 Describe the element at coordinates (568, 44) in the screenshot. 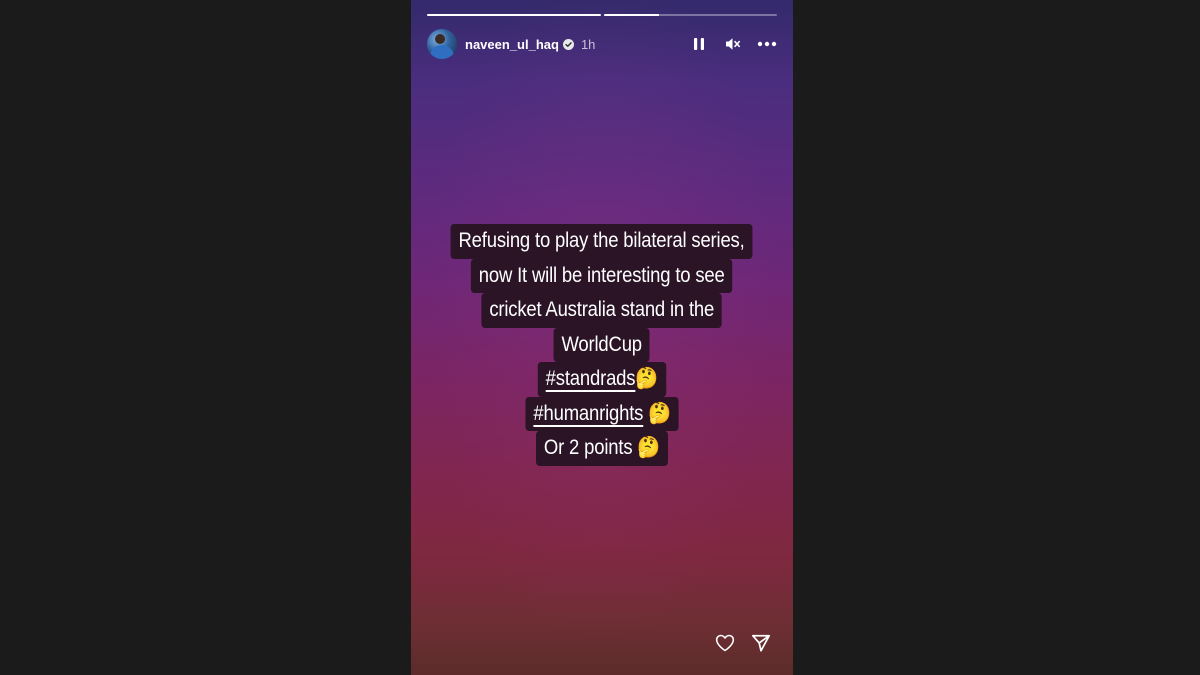

I see `verified-badge-icon` at that location.